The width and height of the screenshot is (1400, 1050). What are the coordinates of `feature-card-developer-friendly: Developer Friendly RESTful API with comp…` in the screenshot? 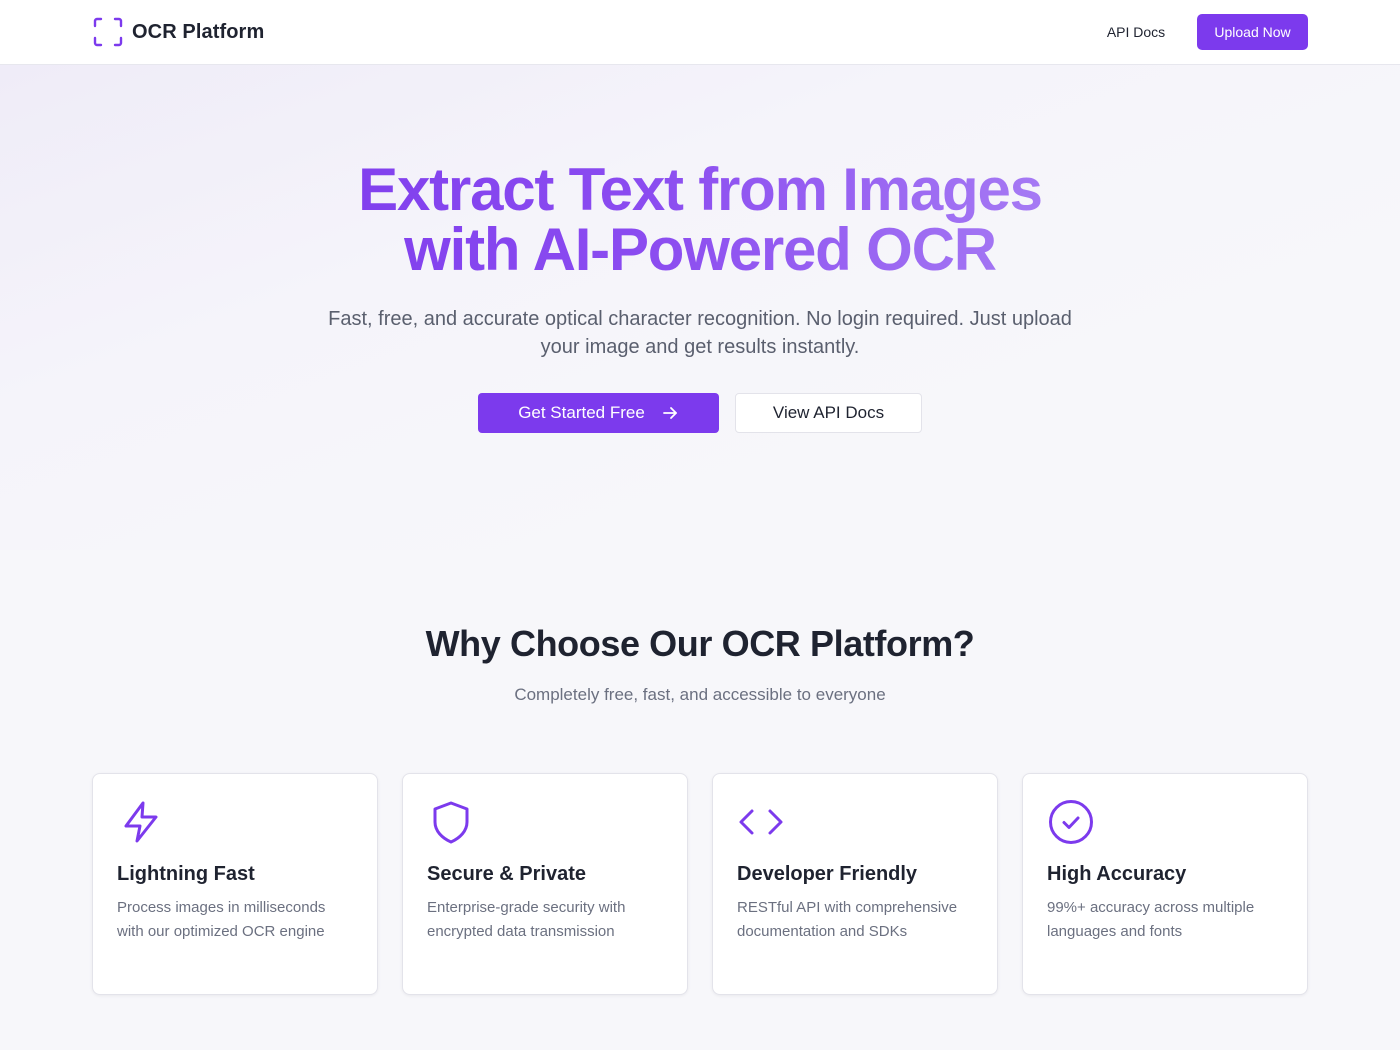 It's located at (855, 884).